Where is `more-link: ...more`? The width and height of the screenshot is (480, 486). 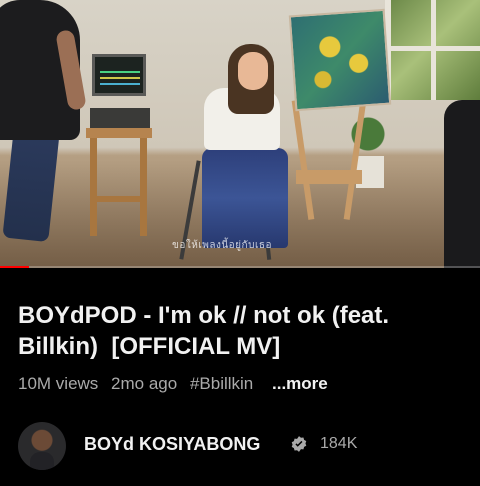 more-link: ...more is located at coordinates (300, 383).